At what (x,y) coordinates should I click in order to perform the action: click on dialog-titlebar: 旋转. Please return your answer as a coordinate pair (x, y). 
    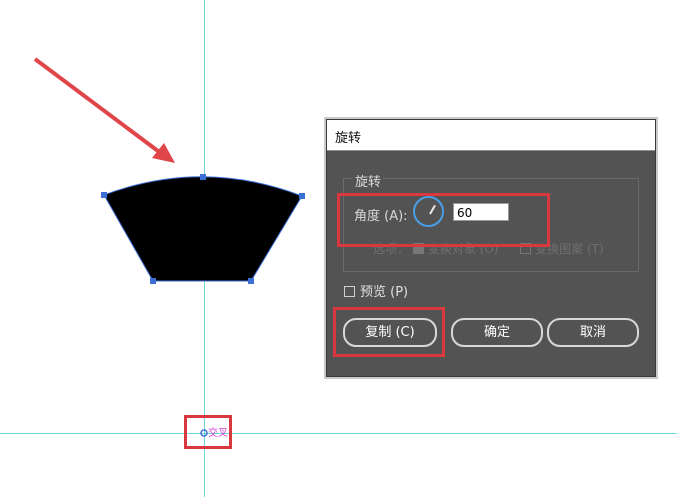
    Looking at the image, I should click on (491, 135).